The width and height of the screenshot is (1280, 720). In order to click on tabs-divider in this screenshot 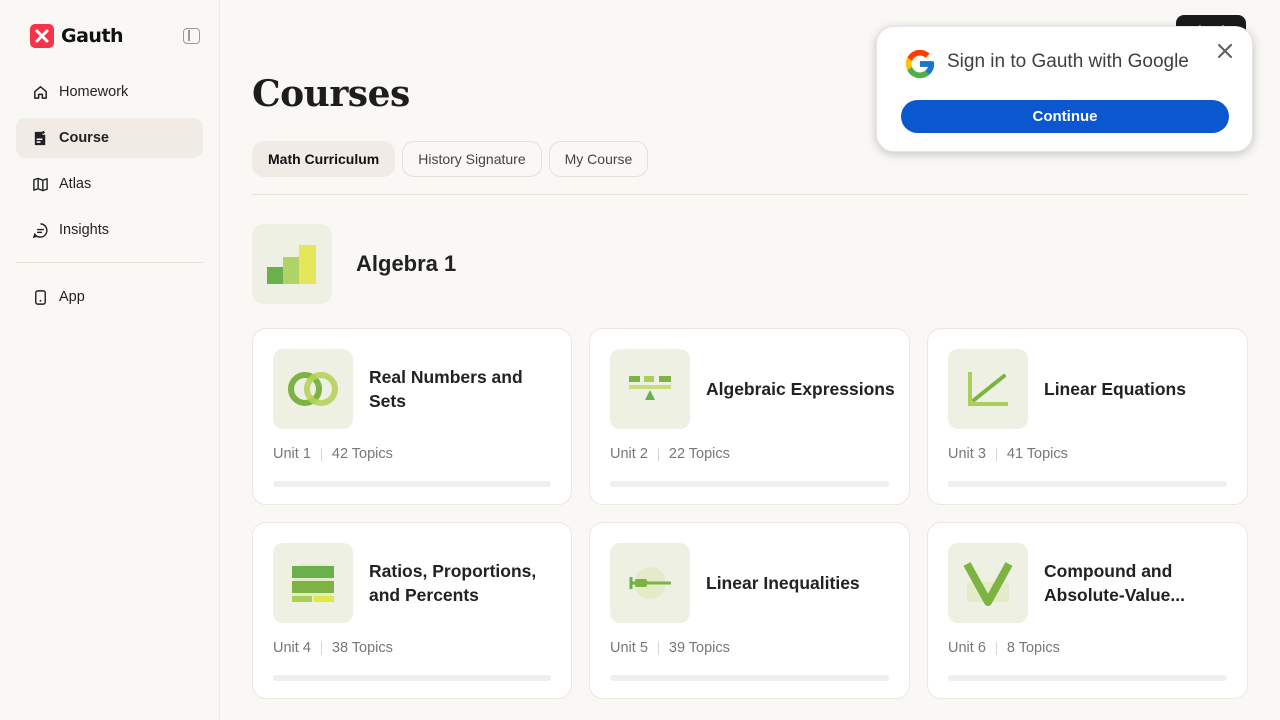, I will do `click(750, 194)`.